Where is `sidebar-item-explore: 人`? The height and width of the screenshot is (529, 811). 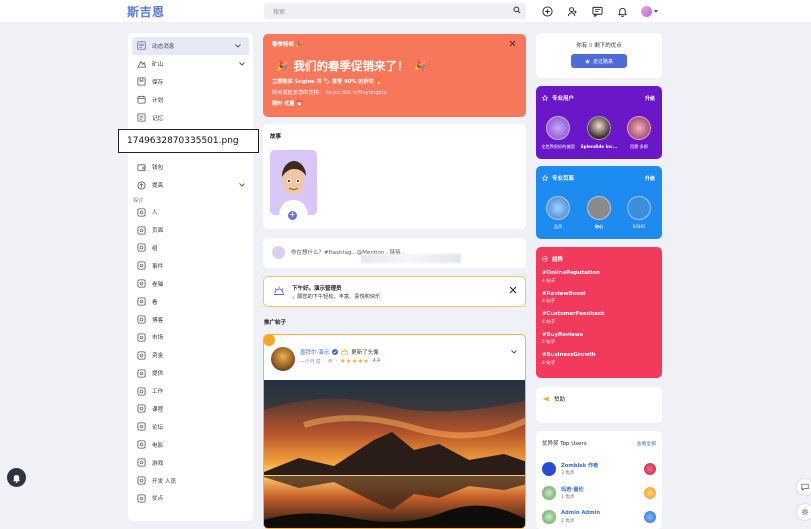
sidebar-item-explore: 人 is located at coordinates (190, 212).